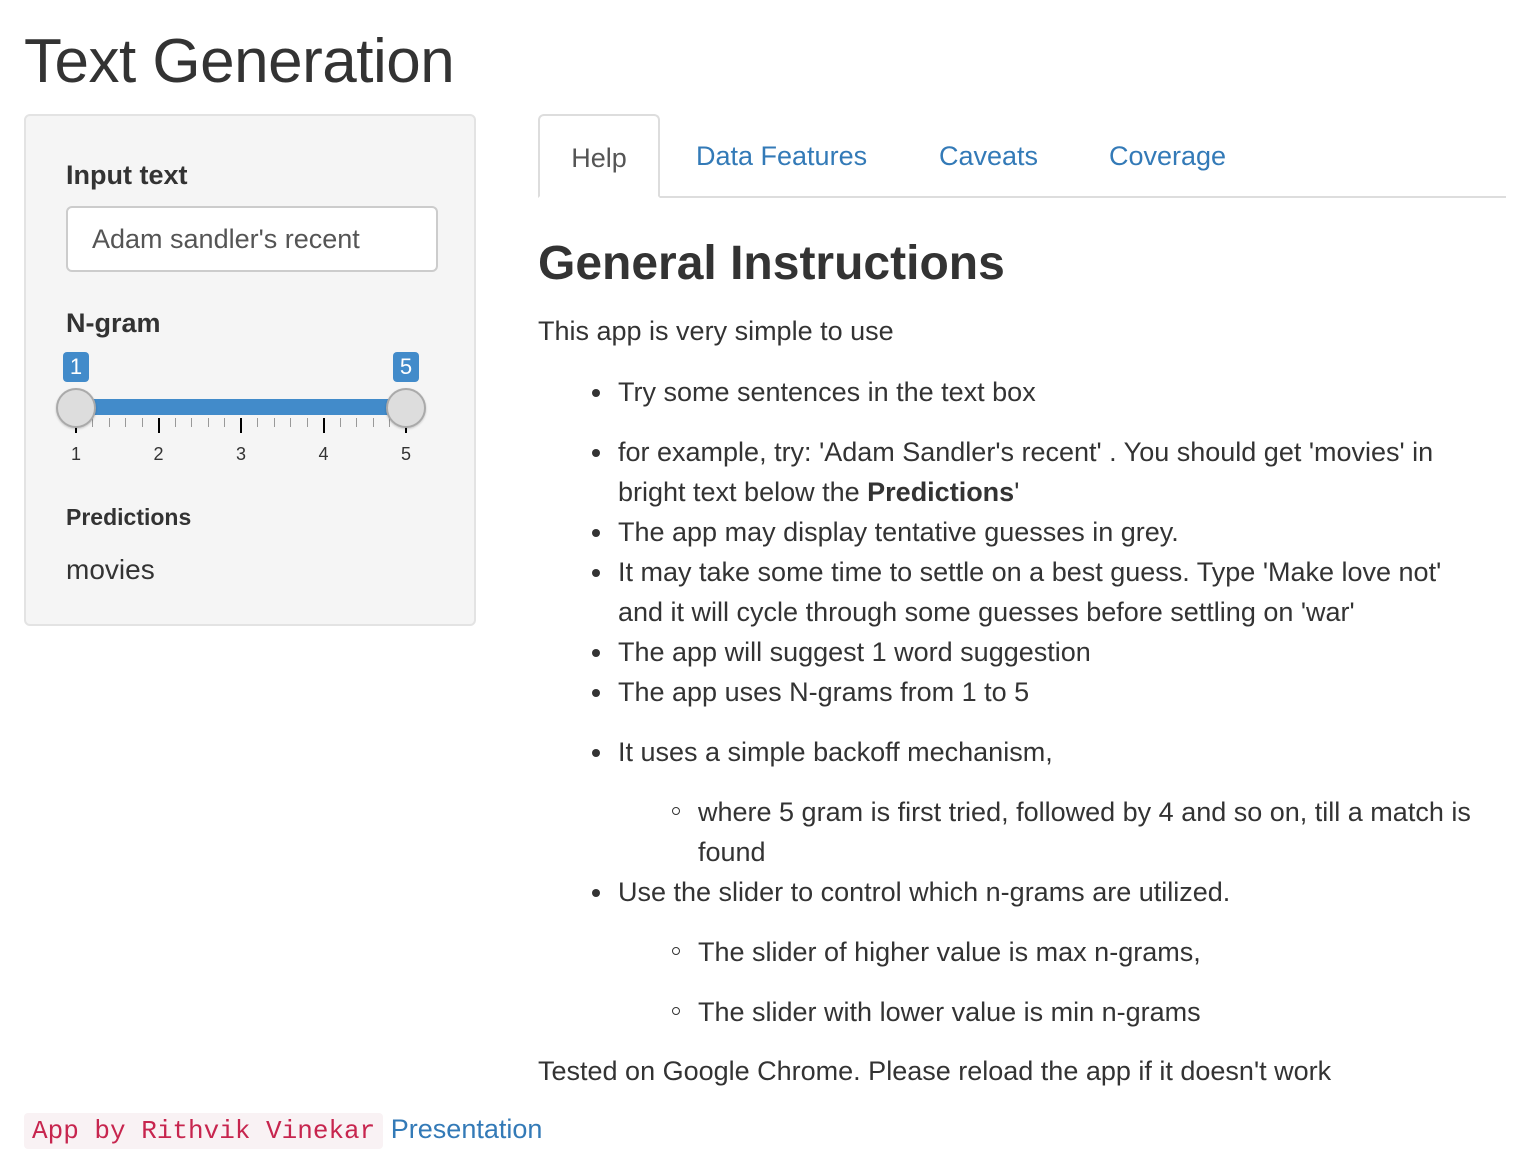  What do you see at coordinates (113, 323) in the screenshot?
I see `ngram-label: N-gram` at bounding box center [113, 323].